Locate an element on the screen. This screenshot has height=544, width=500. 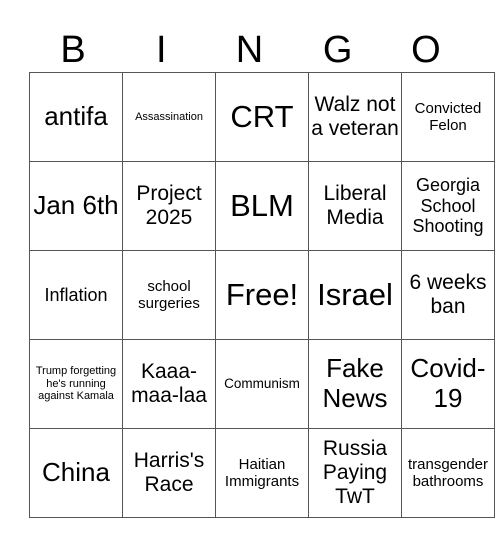
bingo-cell: CRT is located at coordinates (262, 117).